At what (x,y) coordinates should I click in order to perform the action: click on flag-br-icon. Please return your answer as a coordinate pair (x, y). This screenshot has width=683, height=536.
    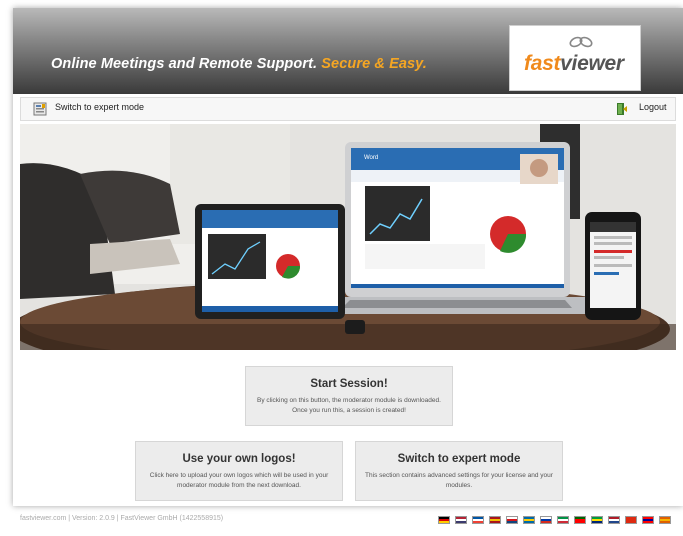
    Looking at the image, I should click on (597, 520).